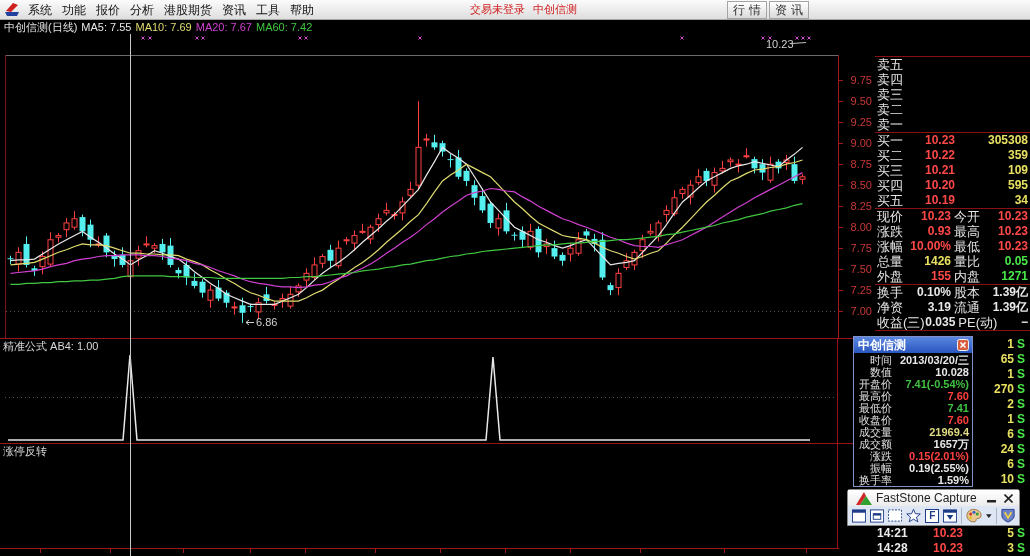 This screenshot has width=1030, height=556. Describe the element at coordinates (1010, 344) in the screenshot. I see `tick-volume: 1` at that location.